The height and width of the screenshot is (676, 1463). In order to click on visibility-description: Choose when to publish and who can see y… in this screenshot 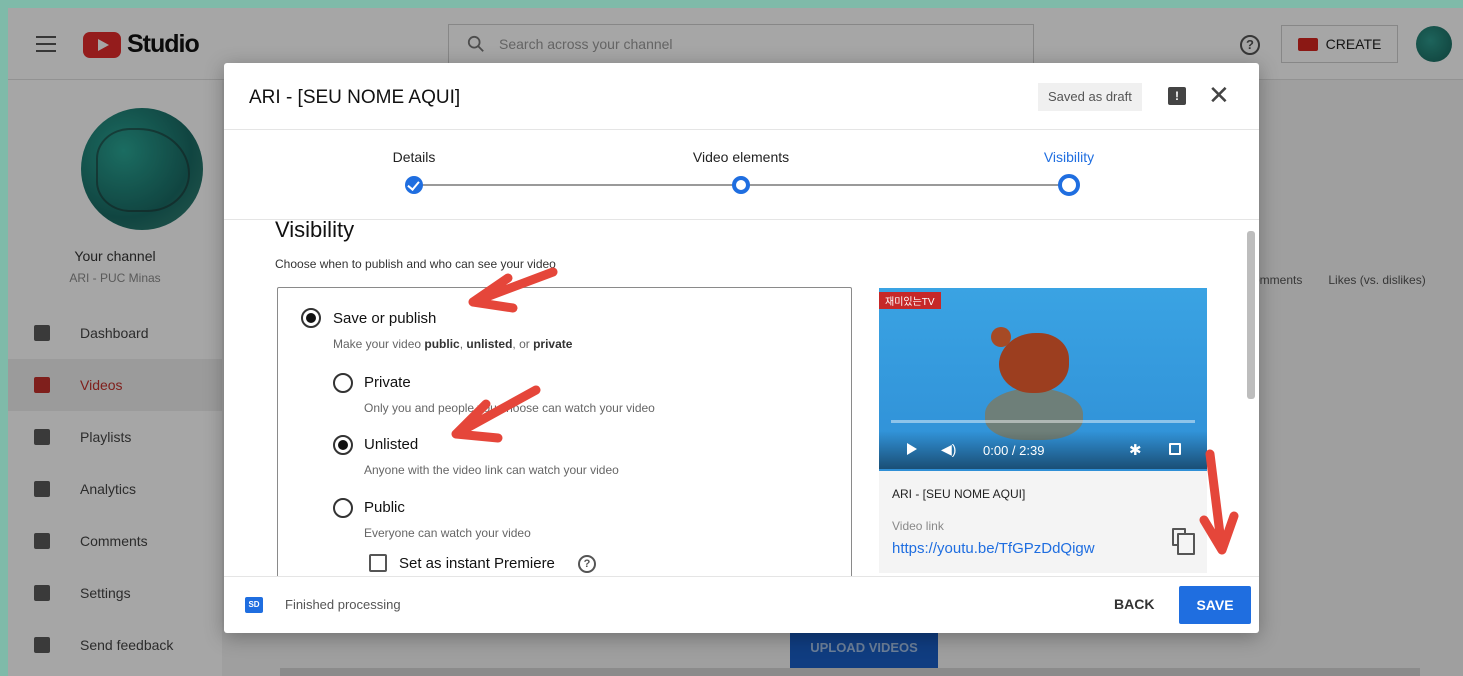, I will do `click(415, 264)`.